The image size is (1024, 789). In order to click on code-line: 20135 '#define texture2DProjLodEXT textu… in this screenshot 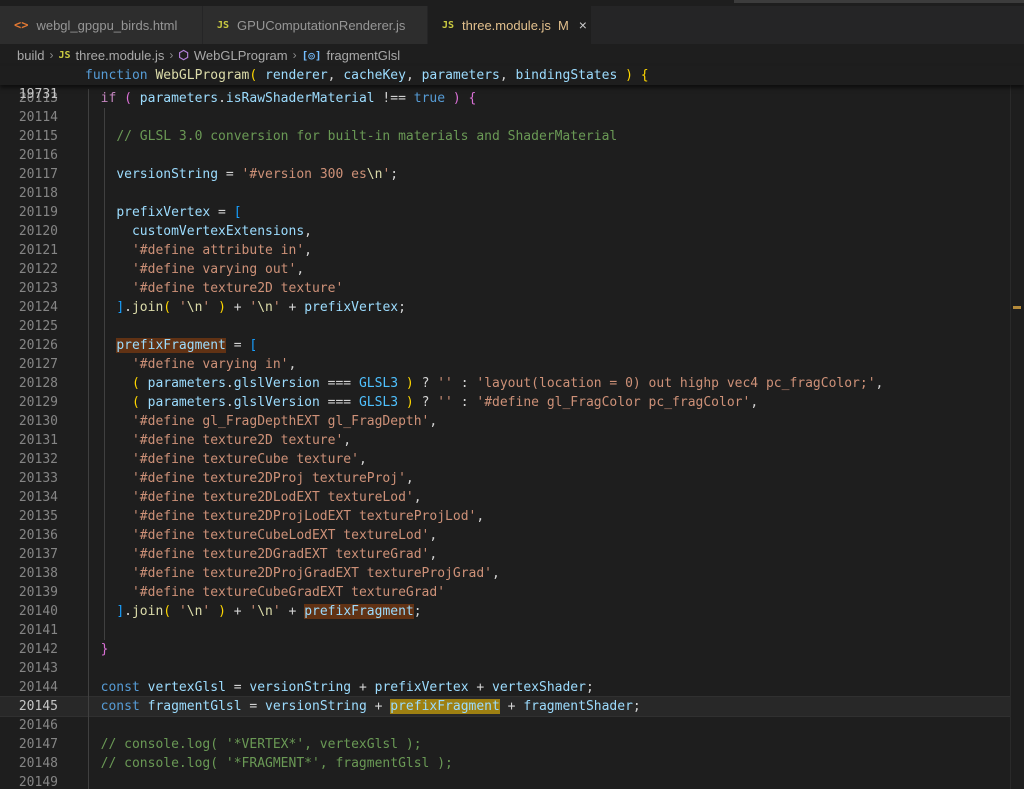, I will do `click(512, 516)`.